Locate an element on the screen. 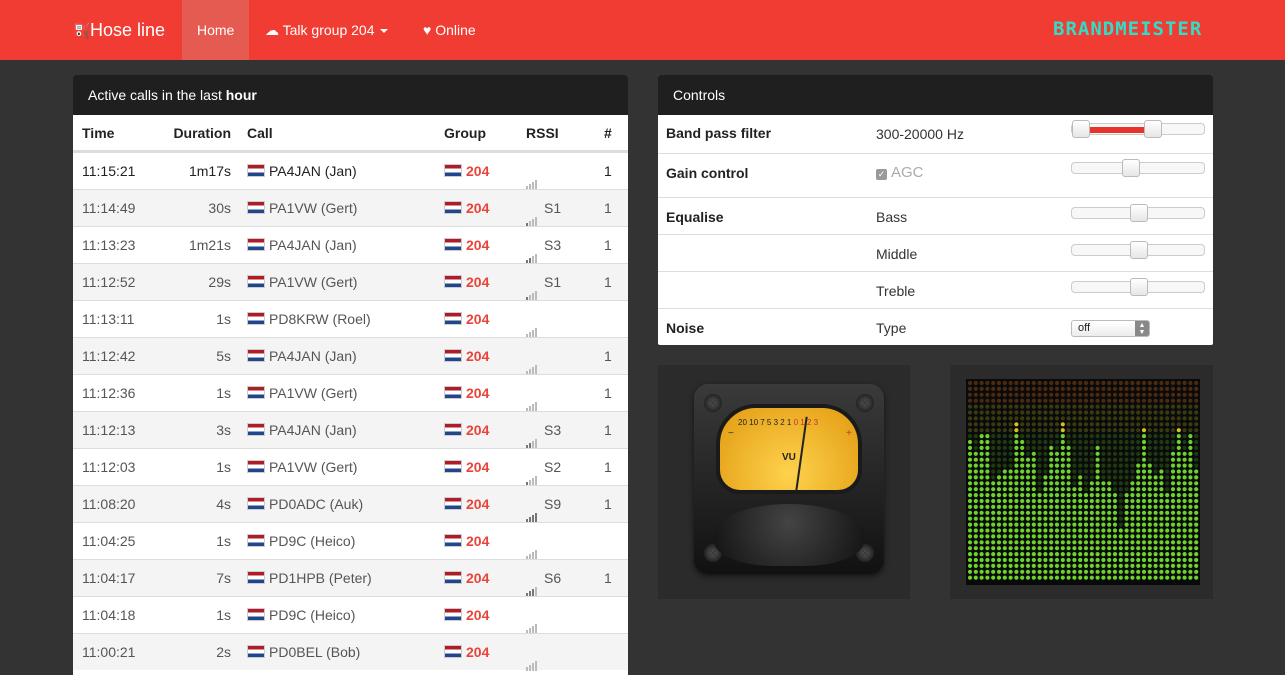  table-row: 11:12:03 1s PA1VW (Gert) 204 S2 1 is located at coordinates (350, 467).